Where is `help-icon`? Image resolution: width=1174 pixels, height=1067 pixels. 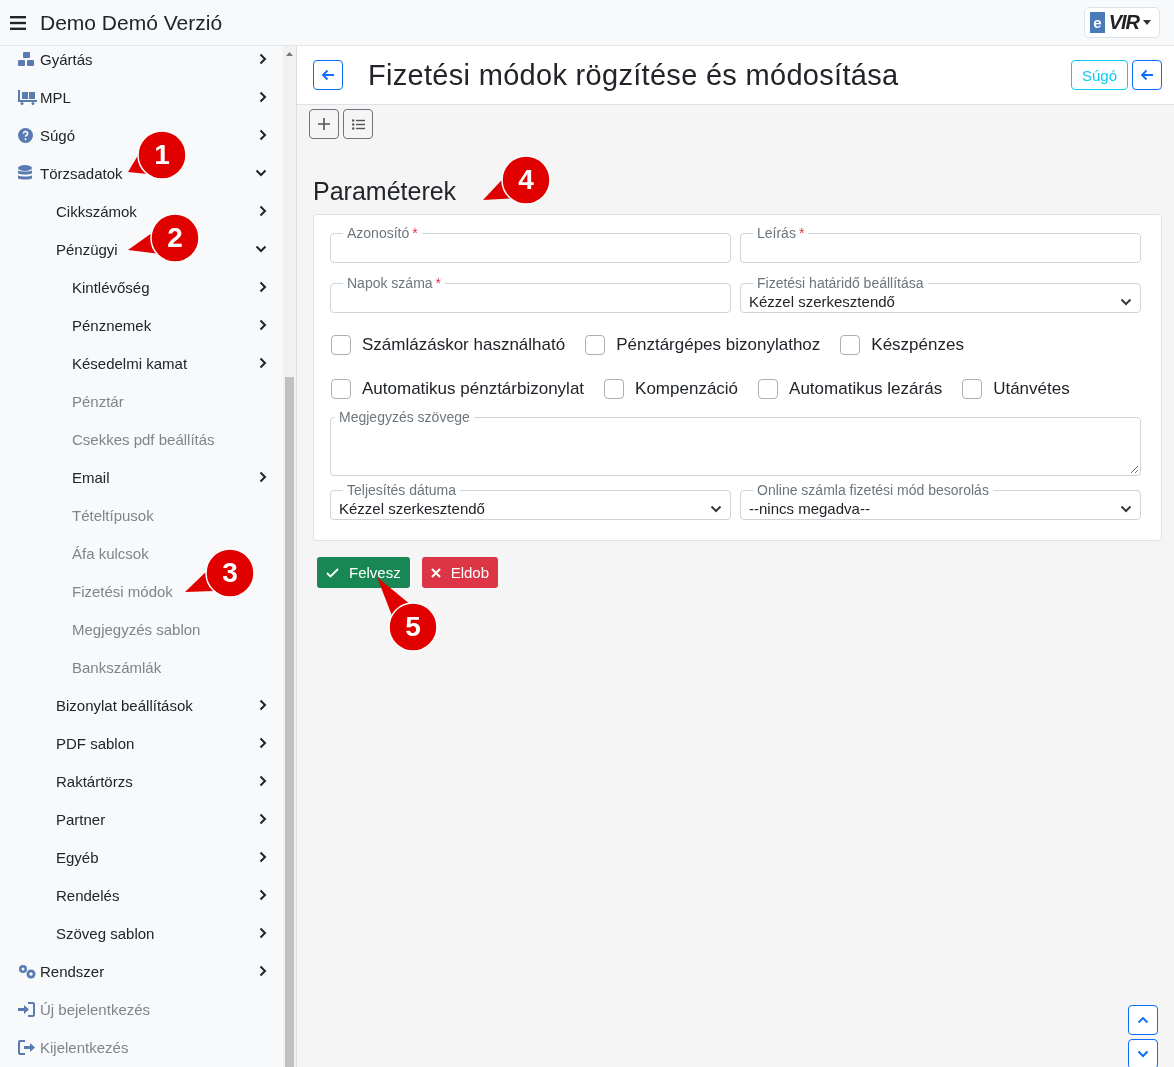
help-icon is located at coordinates (25, 135).